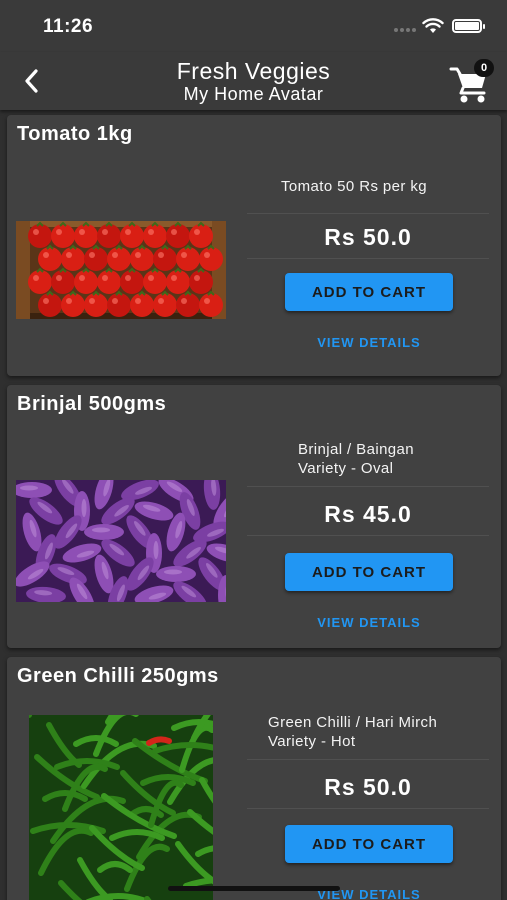 The height and width of the screenshot is (900, 507). I want to click on product-name: Green Chilli 250gms, so click(118, 676).